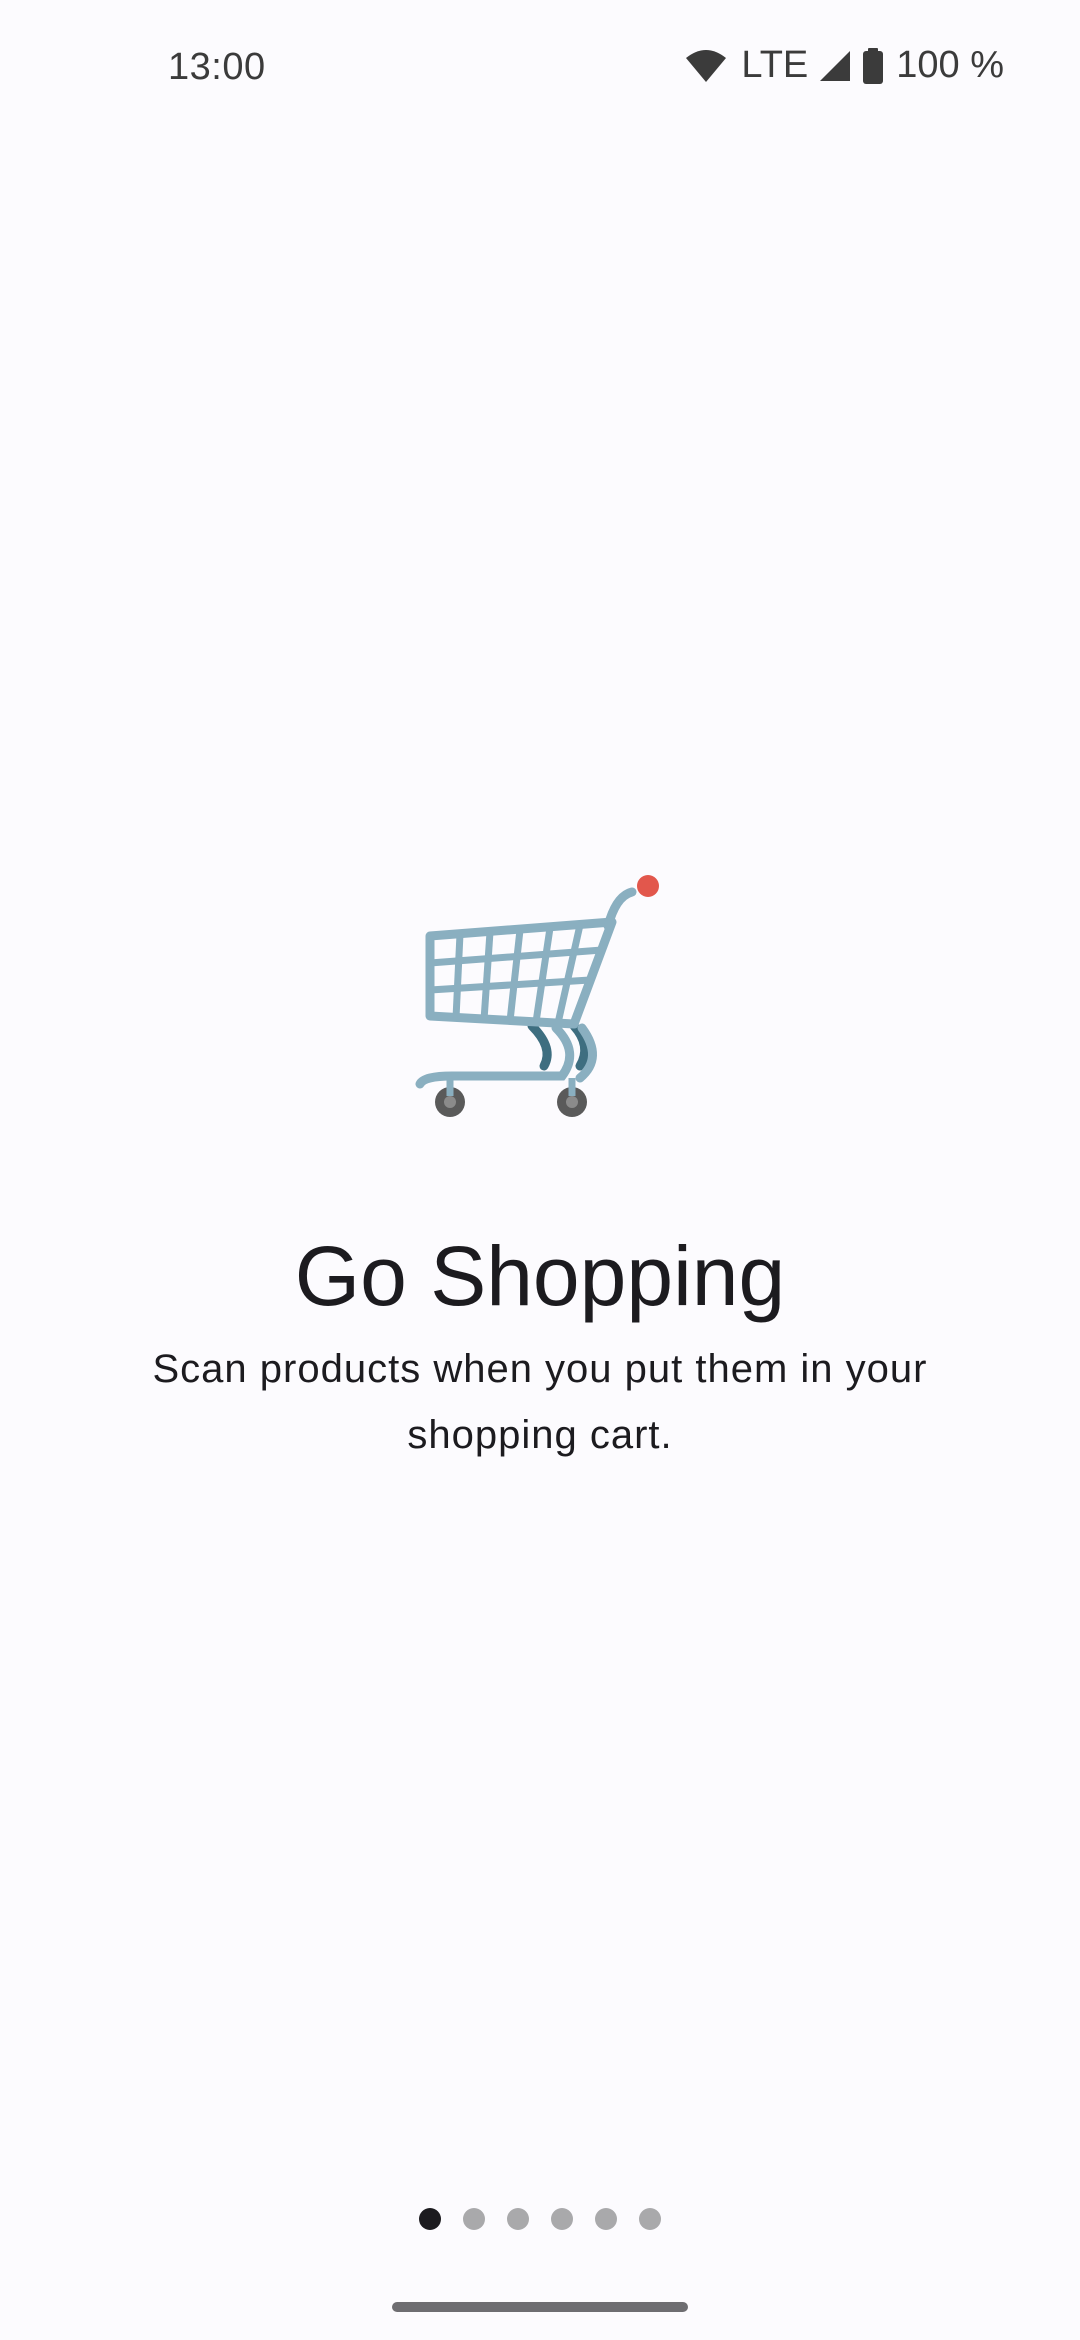 This screenshot has width=1080, height=2340. Describe the element at coordinates (873, 65) in the screenshot. I see `battery-icon` at that location.